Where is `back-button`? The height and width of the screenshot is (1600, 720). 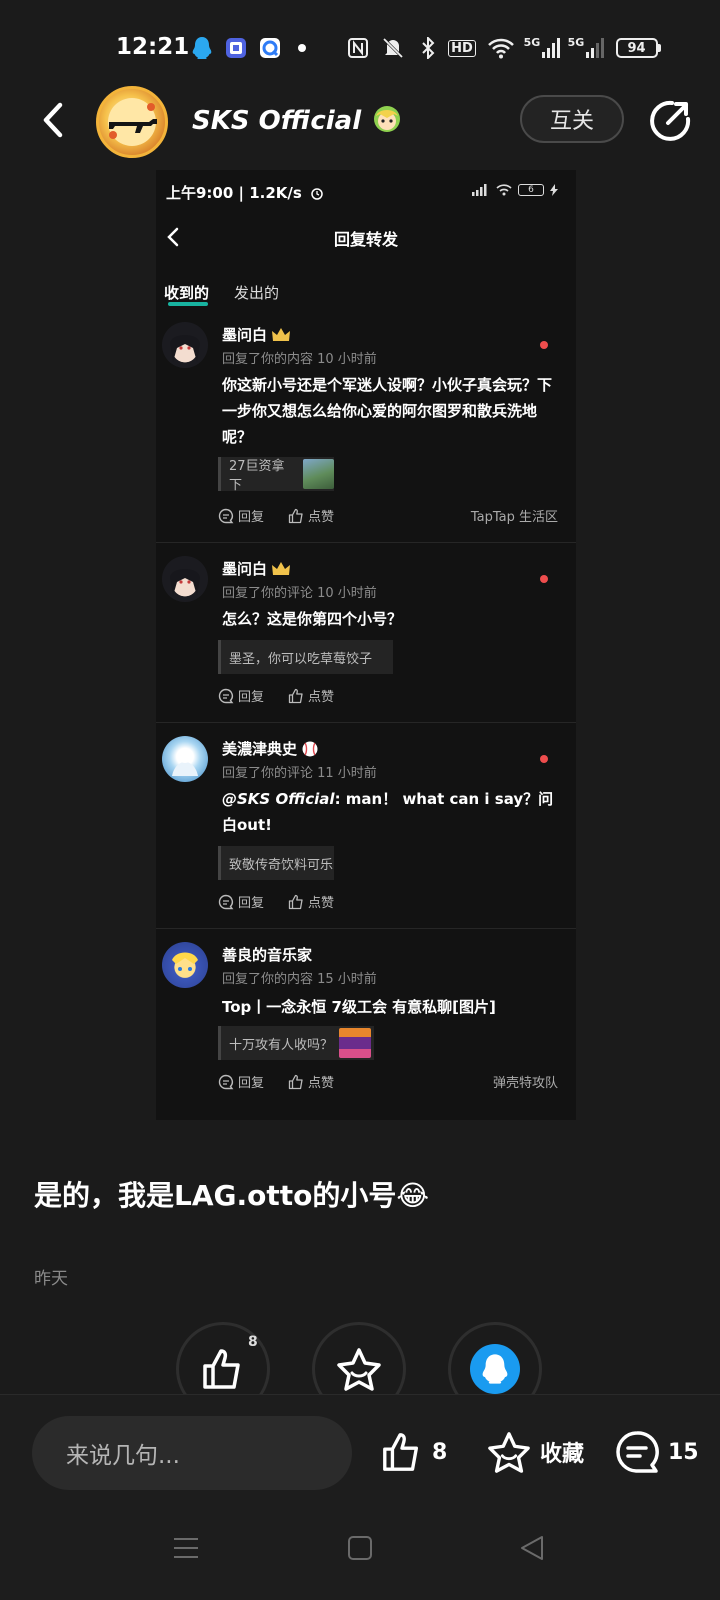 back-button is located at coordinates (53, 120).